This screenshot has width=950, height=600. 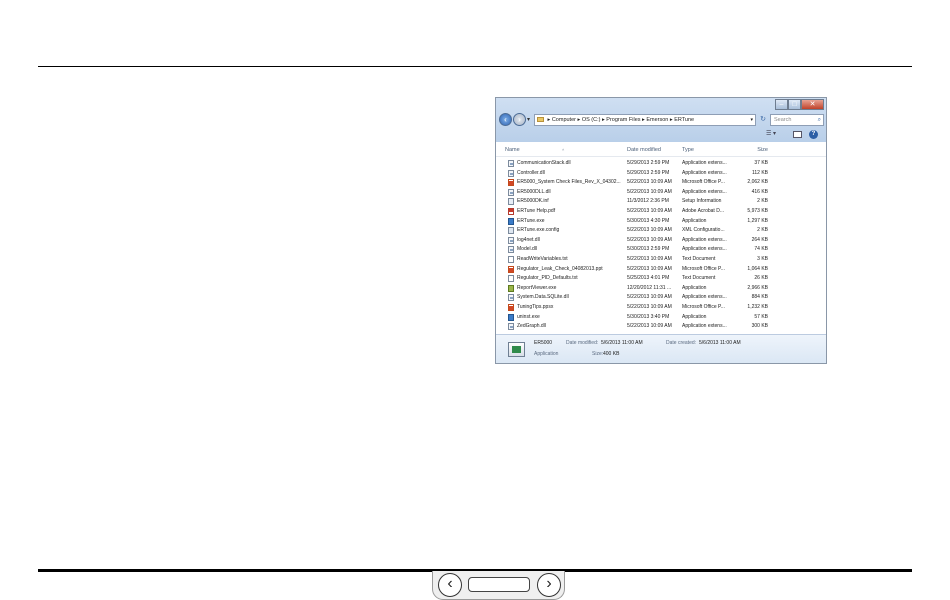 I want to click on column-header-name: Name, so click(x=565, y=150).